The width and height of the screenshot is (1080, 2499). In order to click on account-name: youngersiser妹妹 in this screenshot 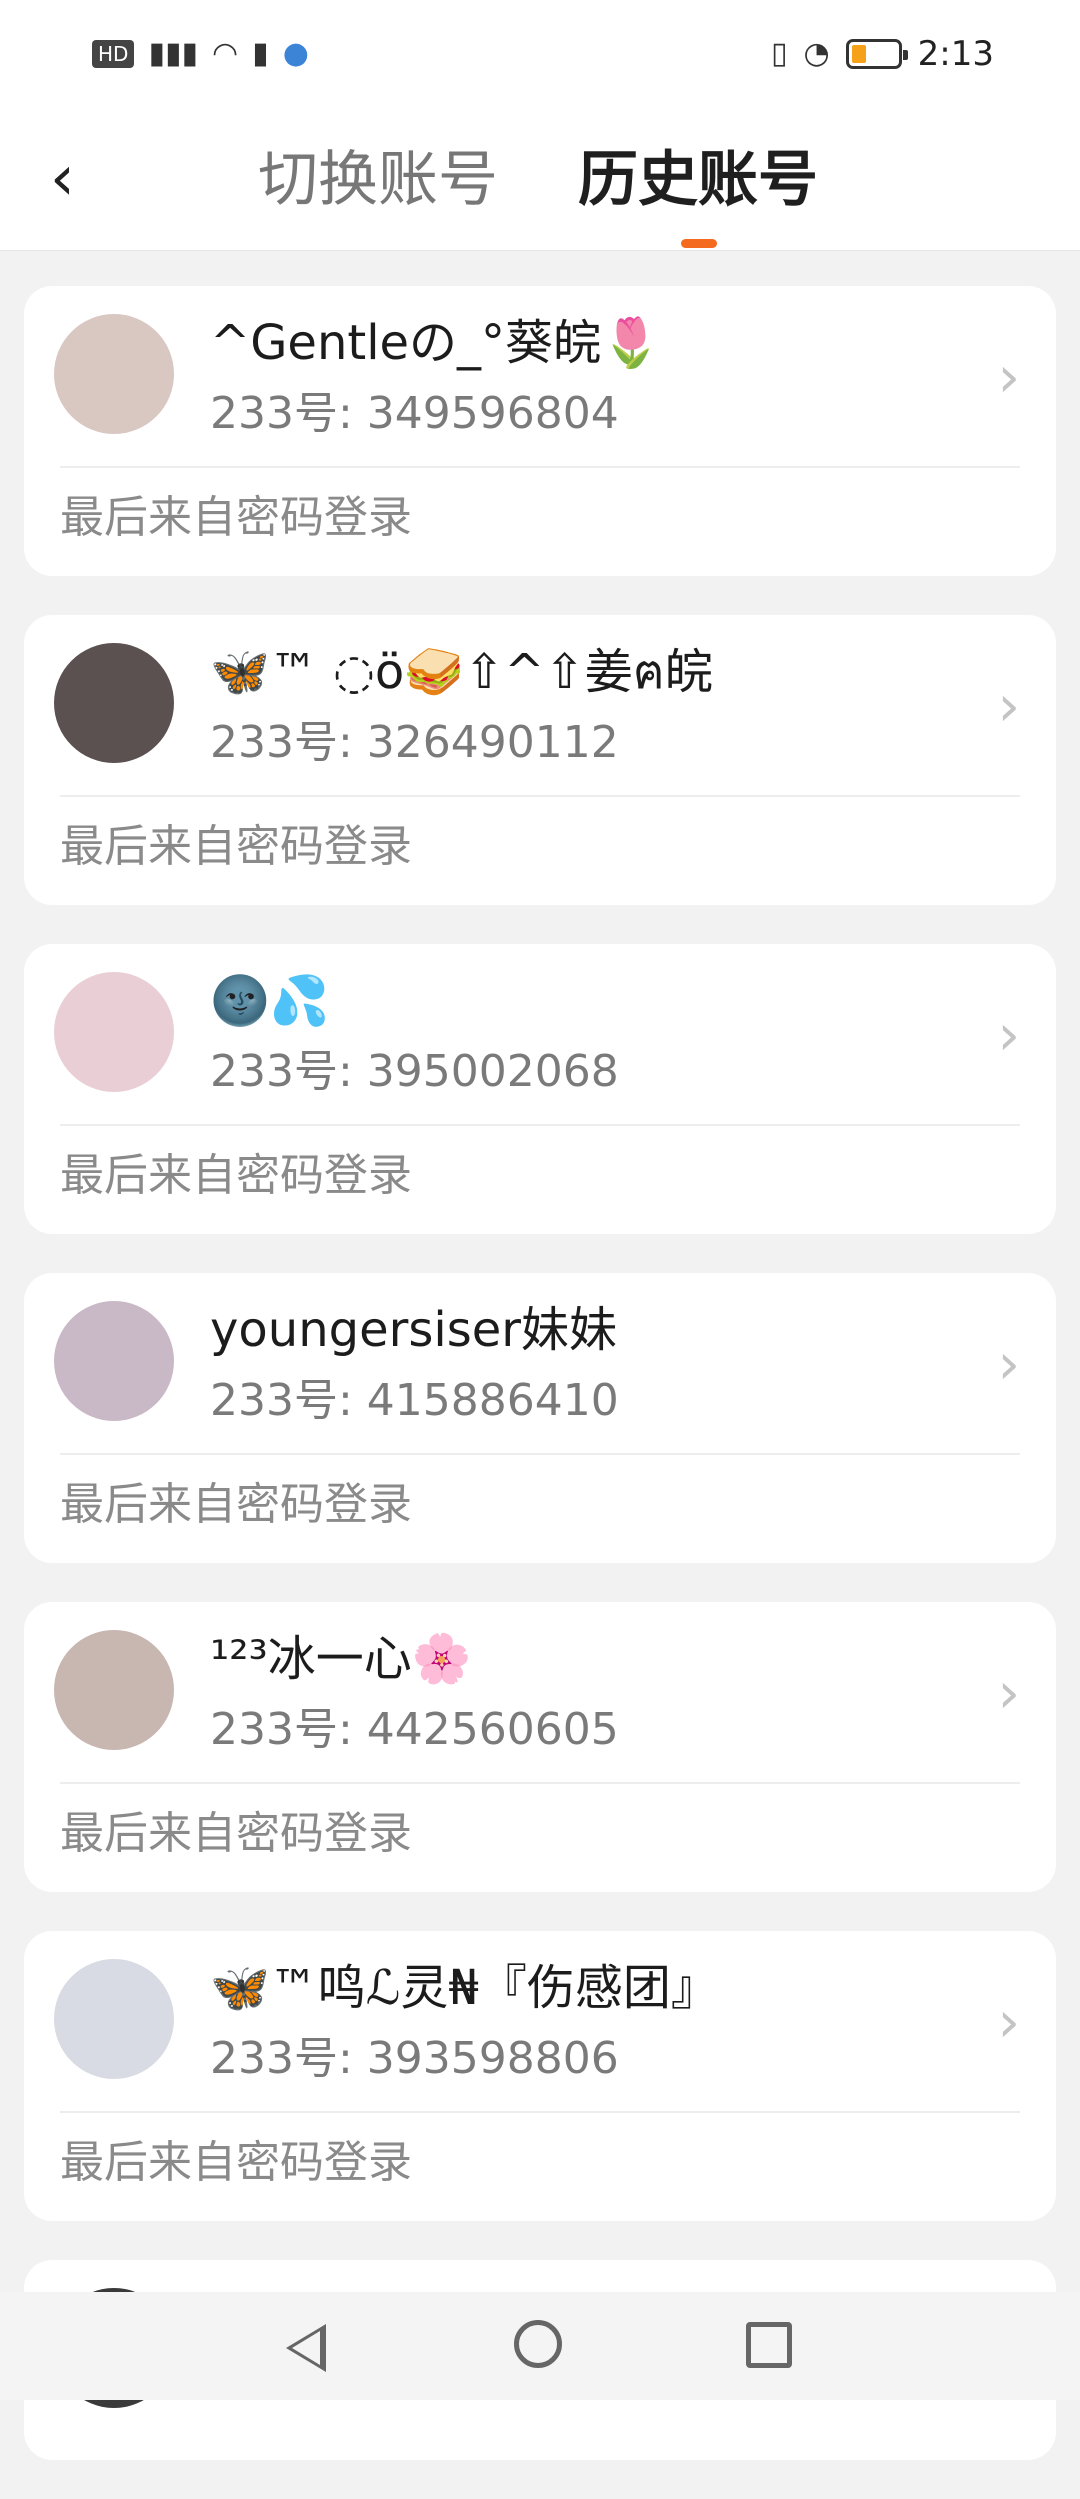, I will do `click(413, 1330)`.